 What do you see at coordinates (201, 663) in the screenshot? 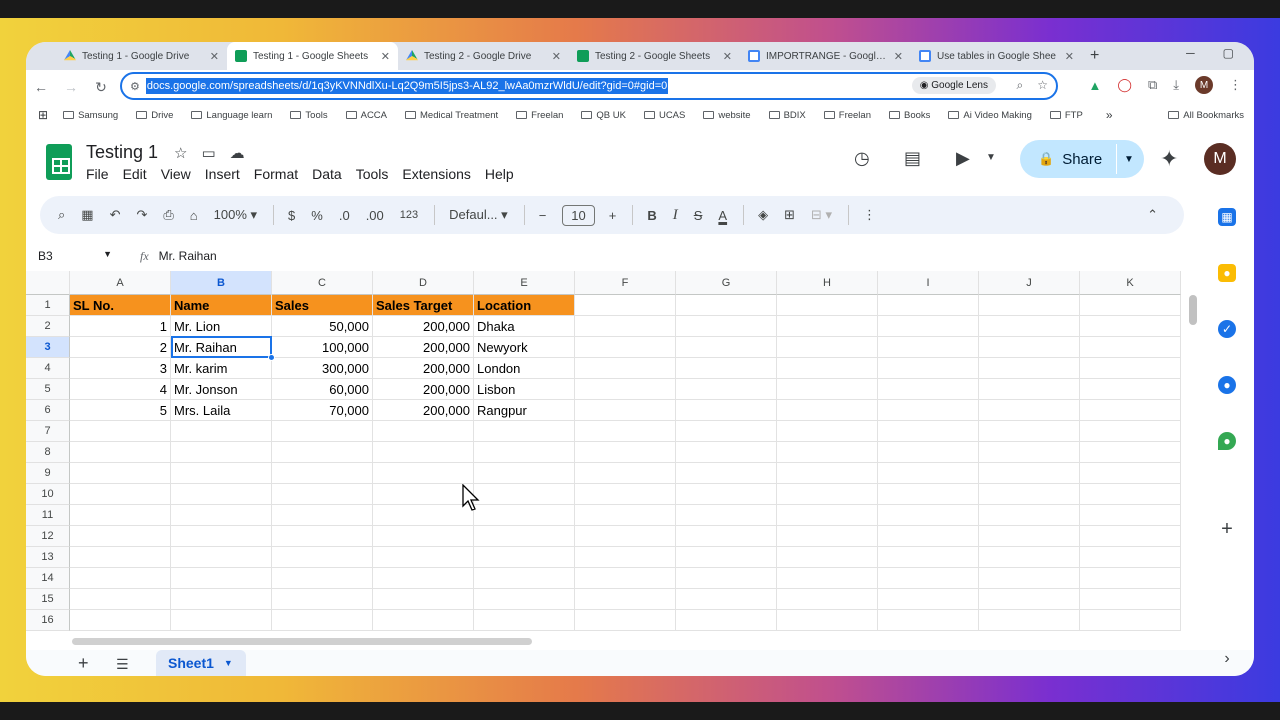
I see `sheet-tab-sheet1: Sheet1 ▼` at bounding box center [201, 663].